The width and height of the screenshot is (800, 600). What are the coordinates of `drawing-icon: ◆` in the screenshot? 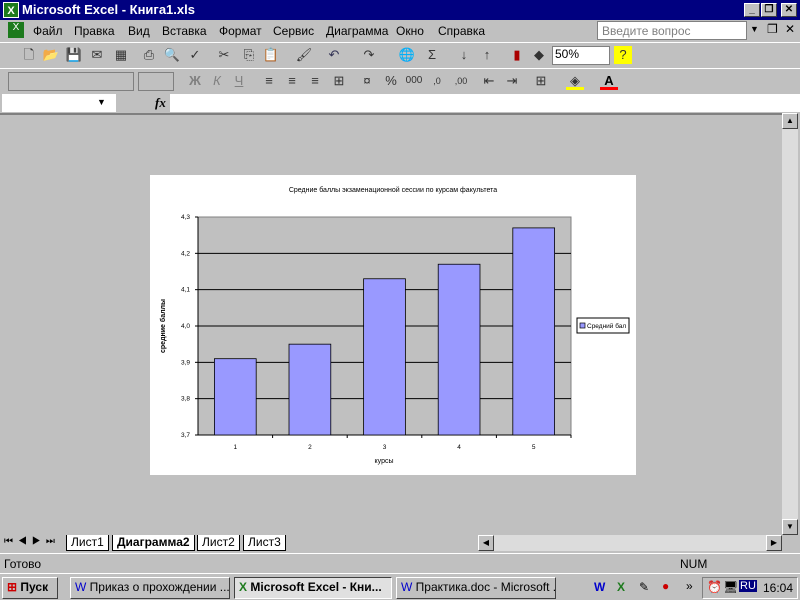 It's located at (539, 55).